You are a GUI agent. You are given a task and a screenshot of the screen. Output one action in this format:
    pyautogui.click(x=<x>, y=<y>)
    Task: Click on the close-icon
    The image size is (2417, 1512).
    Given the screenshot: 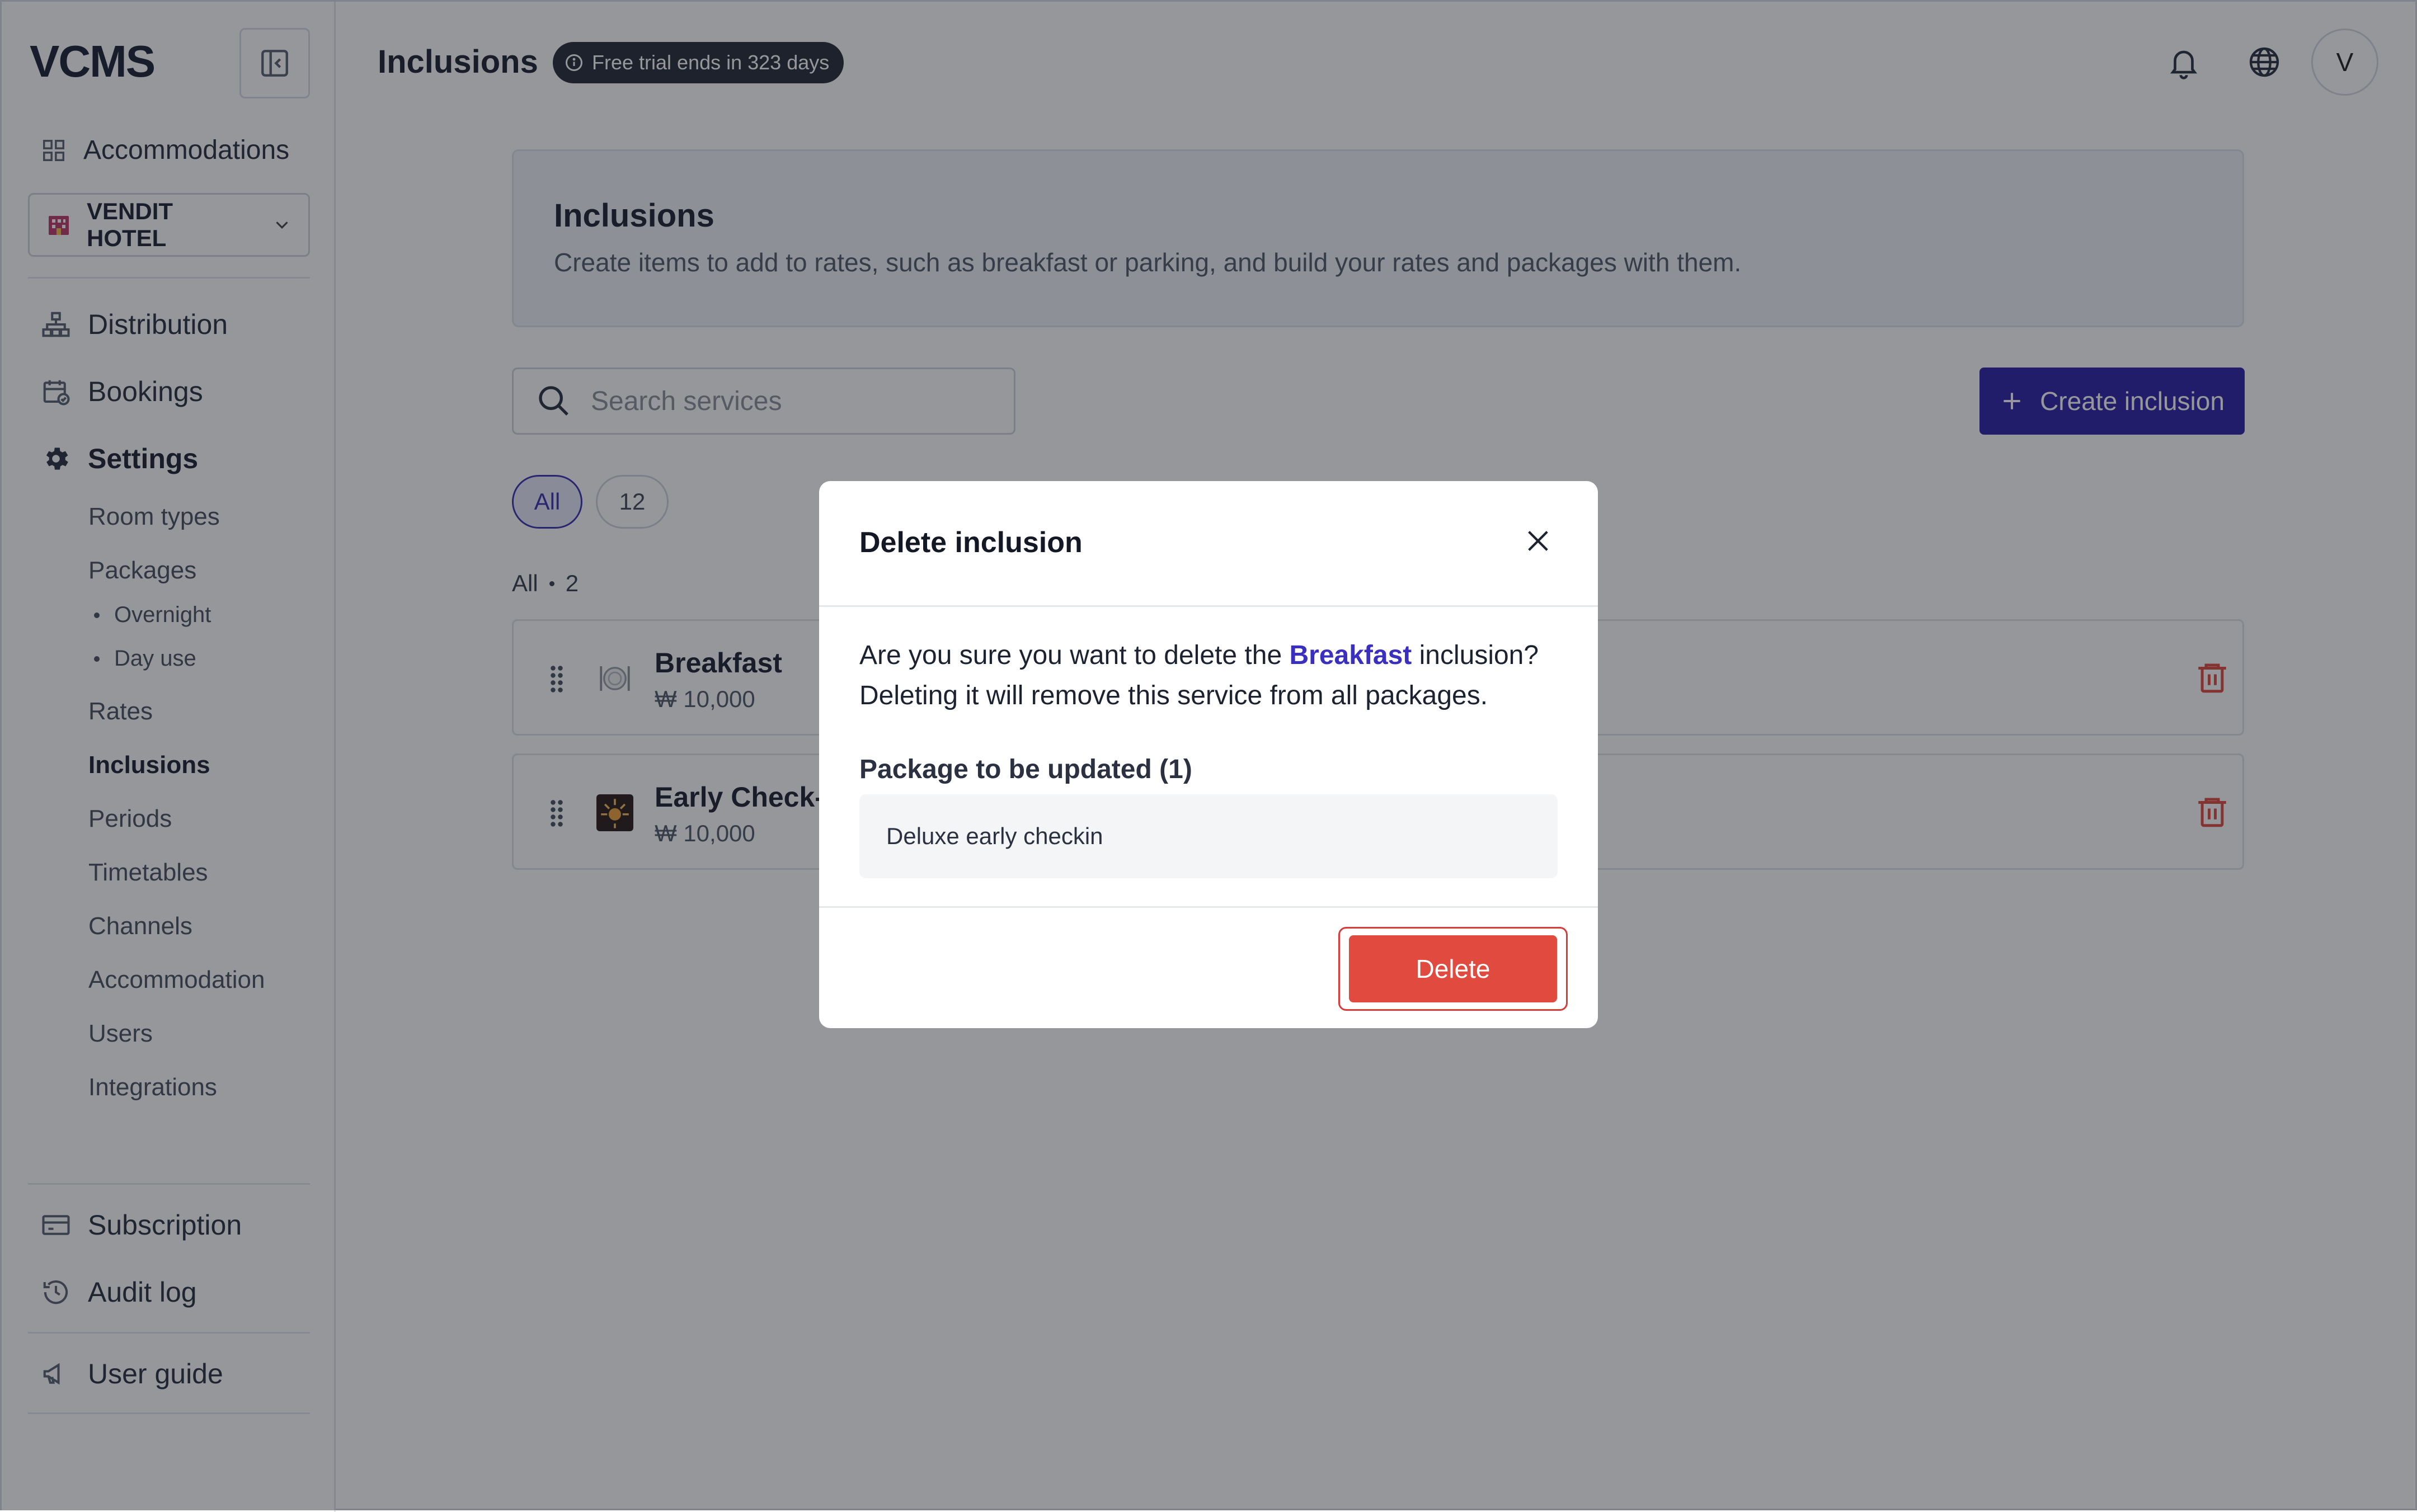 What is the action you would take?
    pyautogui.click(x=1538, y=541)
    